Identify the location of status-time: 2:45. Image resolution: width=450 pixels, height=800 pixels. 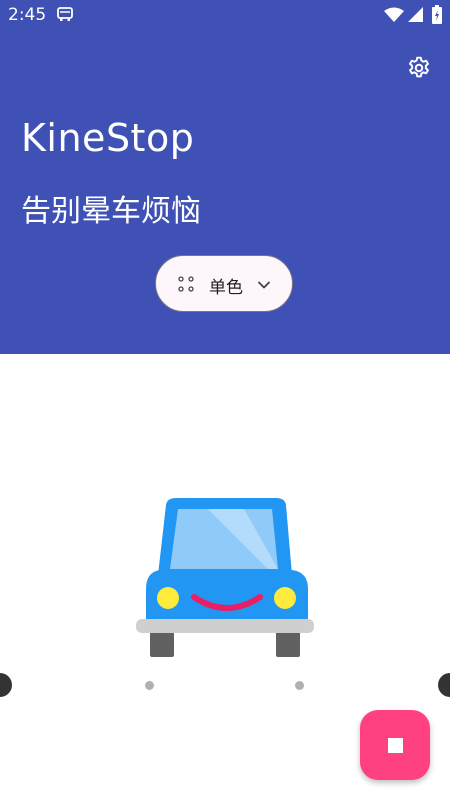
(27, 15).